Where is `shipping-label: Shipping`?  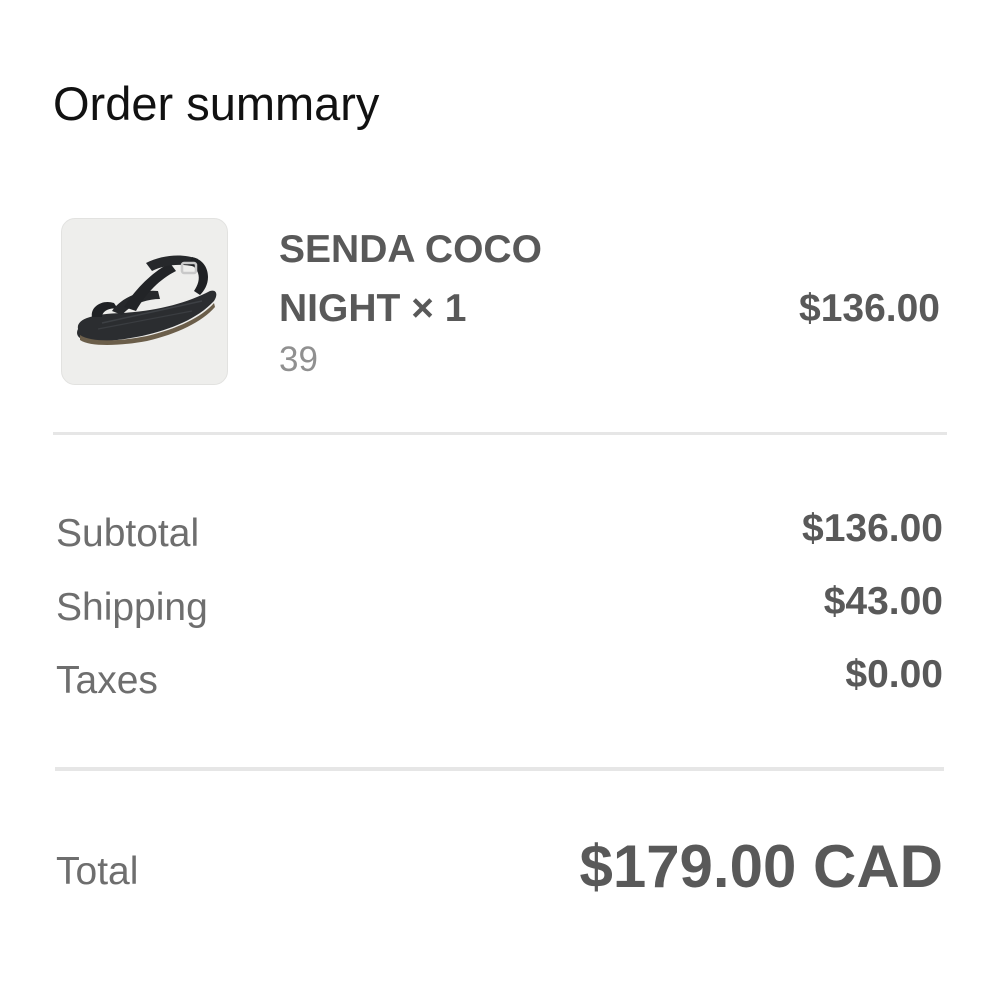 shipping-label: Shipping is located at coordinates (132, 607).